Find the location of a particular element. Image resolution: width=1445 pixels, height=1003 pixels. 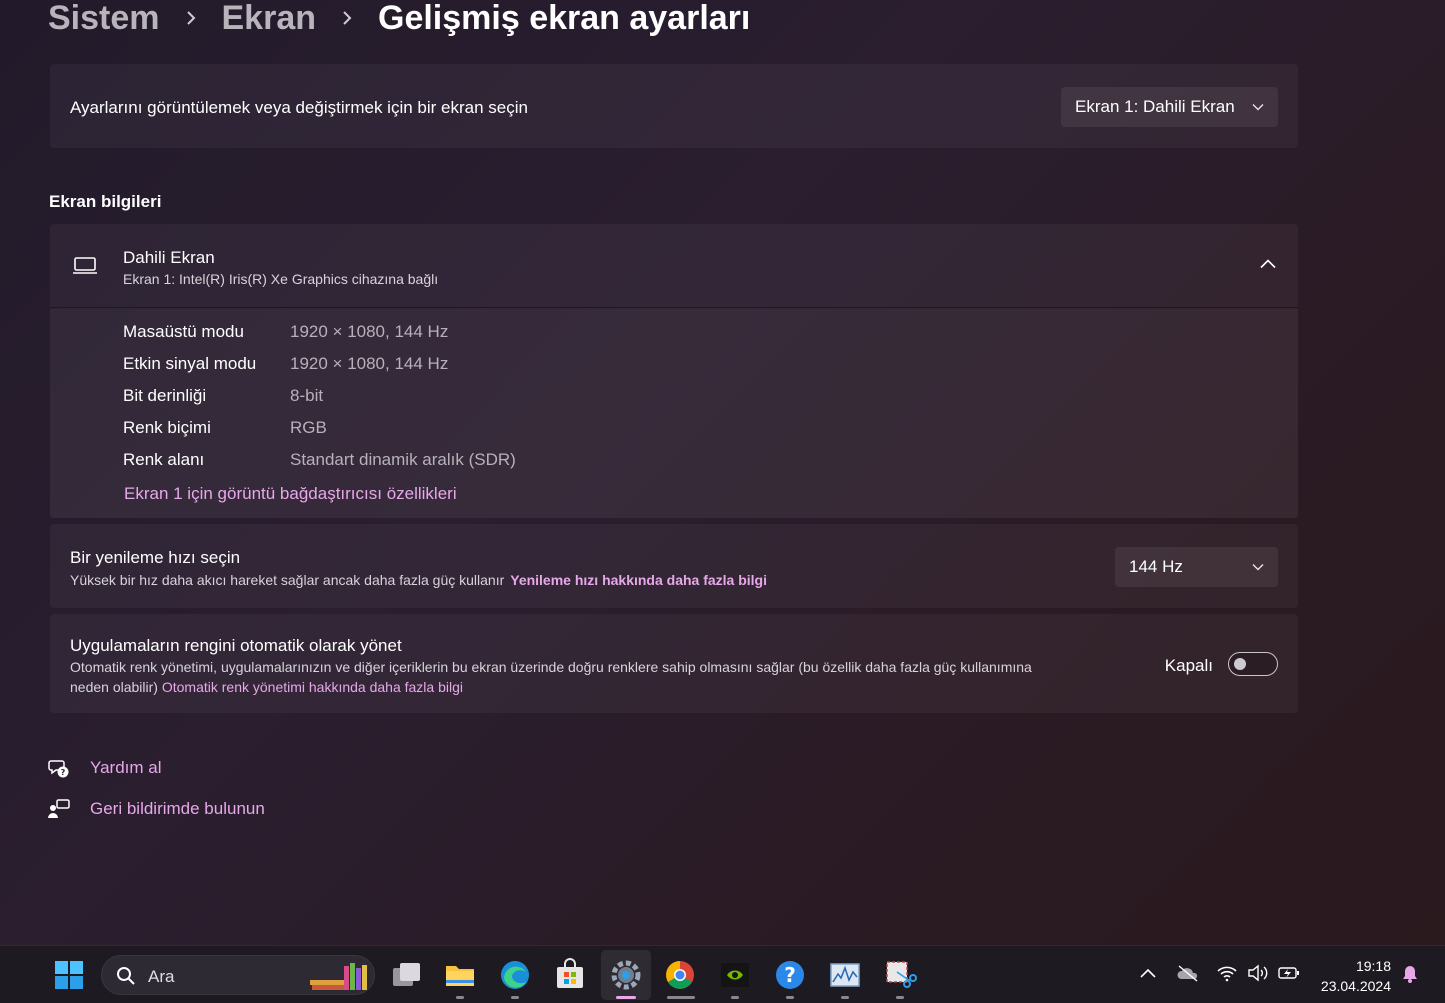

toggle-knob is located at coordinates (1240, 664).